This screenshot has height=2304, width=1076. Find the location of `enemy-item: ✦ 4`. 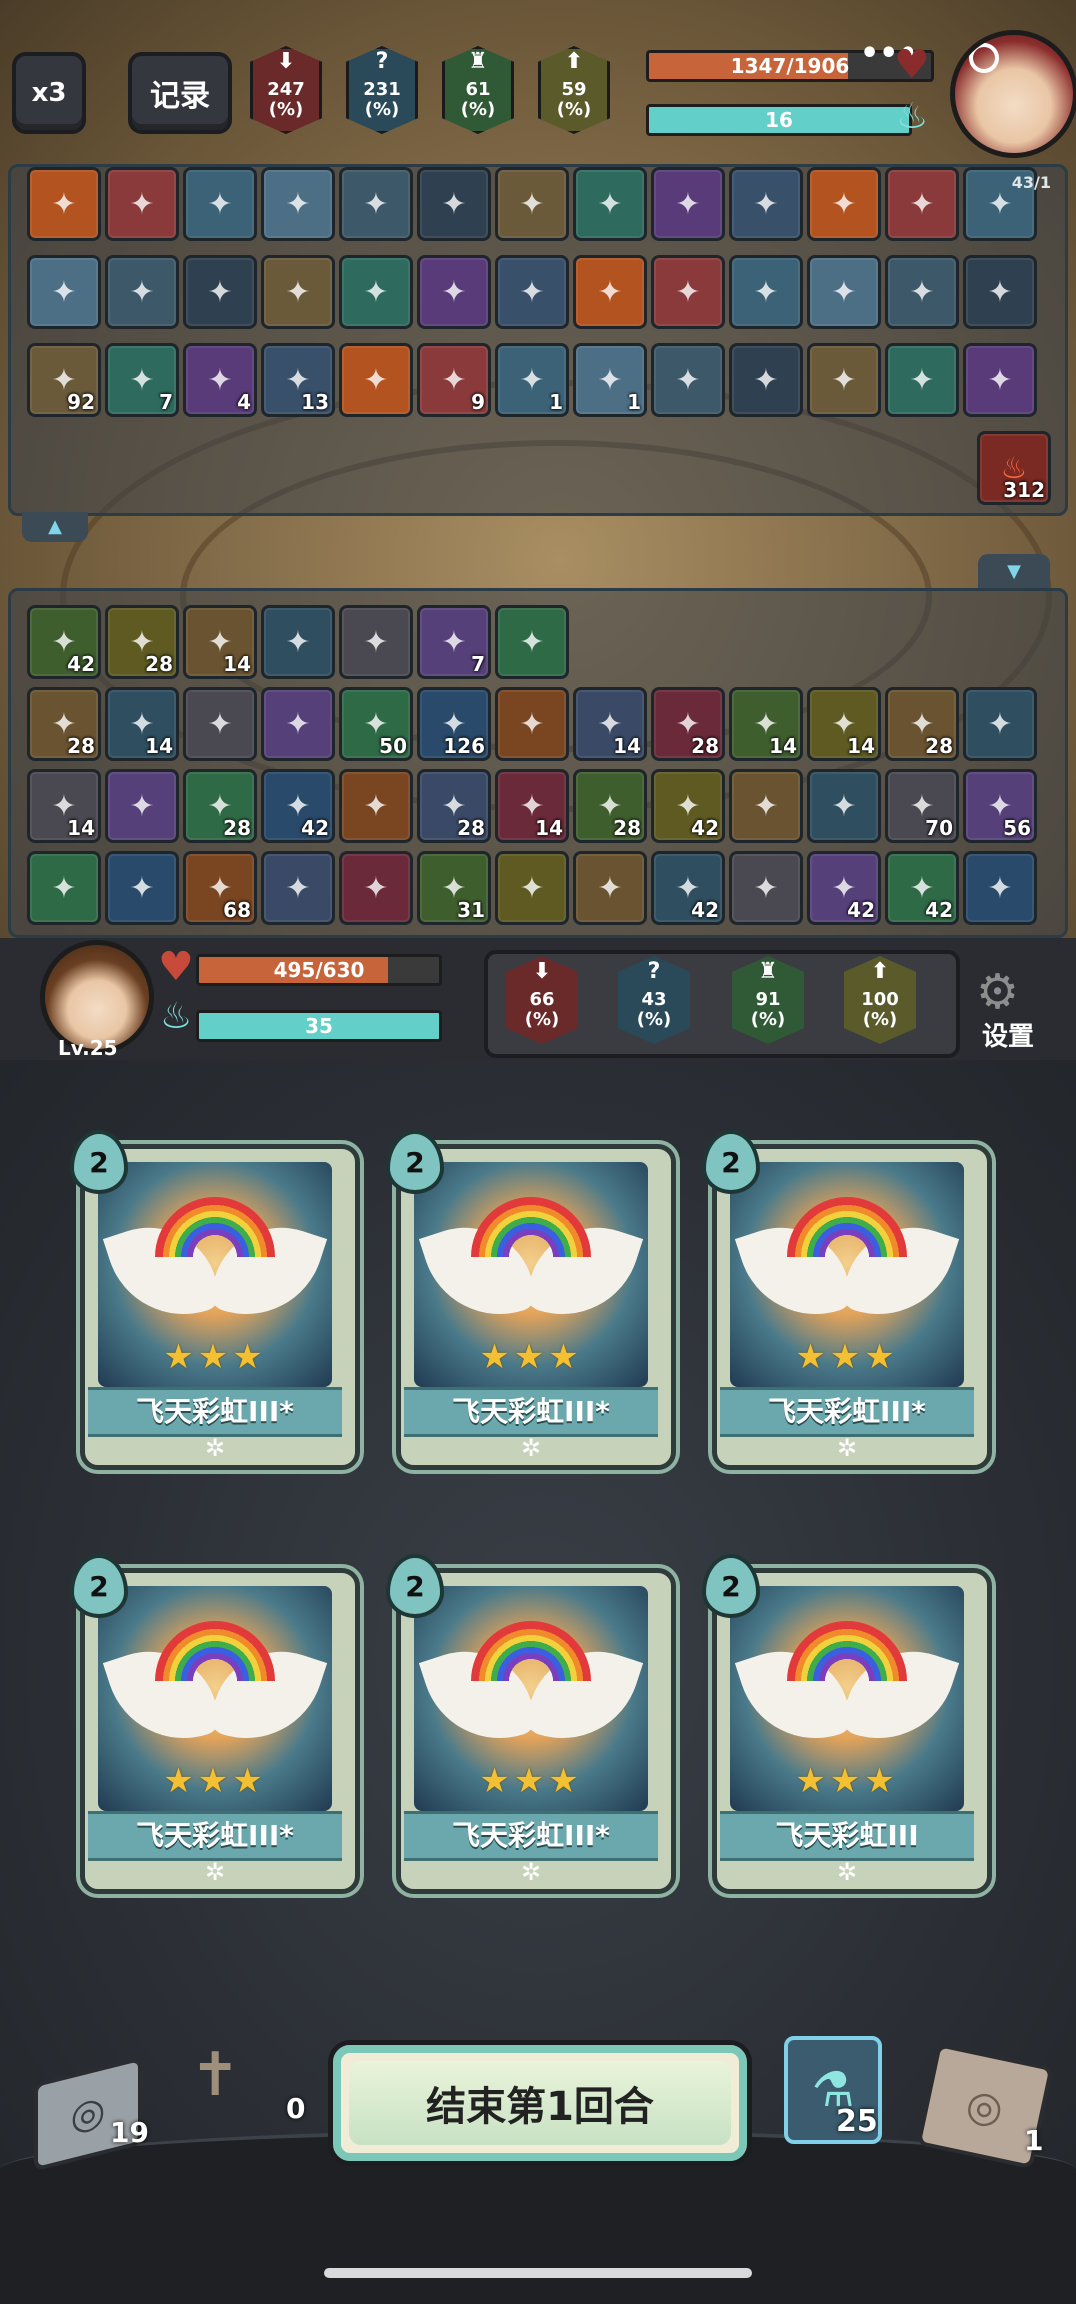

enemy-item: ✦ 4 is located at coordinates (220, 380).